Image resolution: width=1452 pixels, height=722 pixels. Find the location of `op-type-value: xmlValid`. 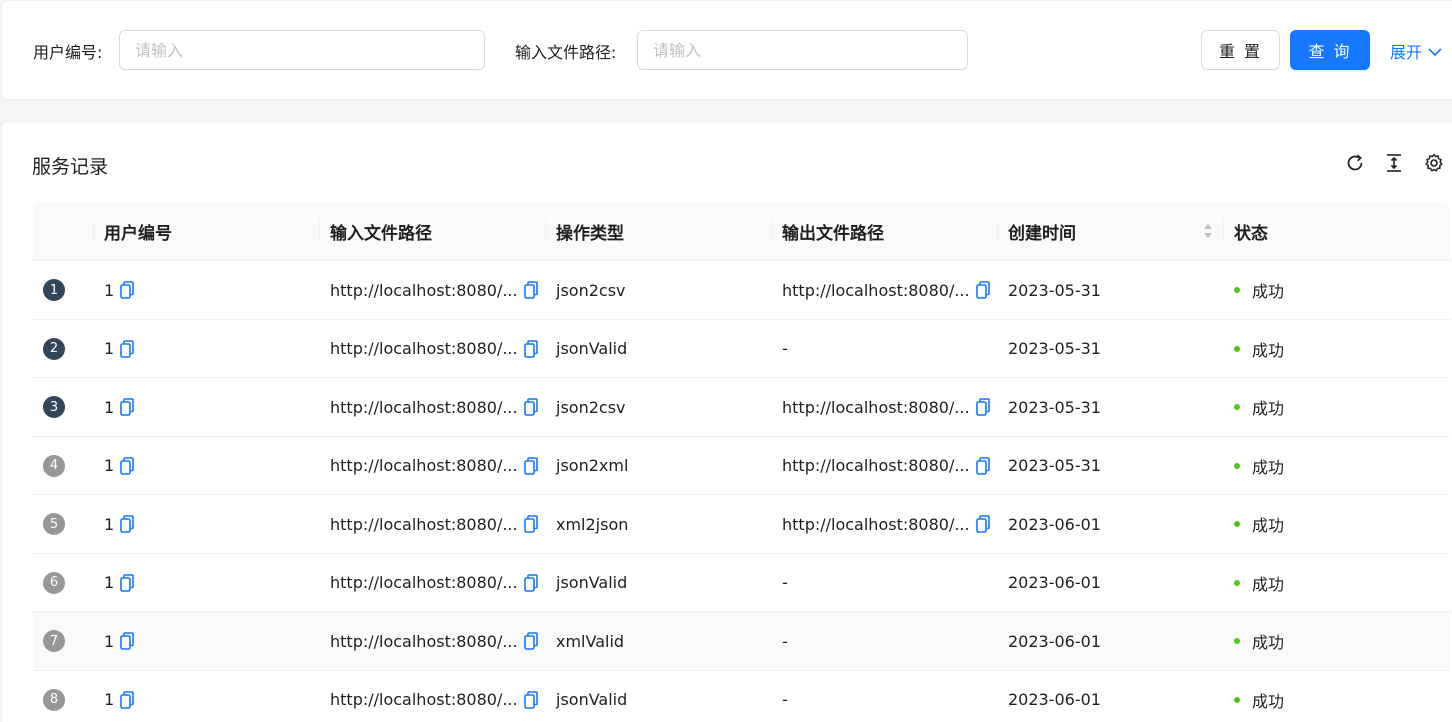

op-type-value: xmlValid is located at coordinates (590, 641).